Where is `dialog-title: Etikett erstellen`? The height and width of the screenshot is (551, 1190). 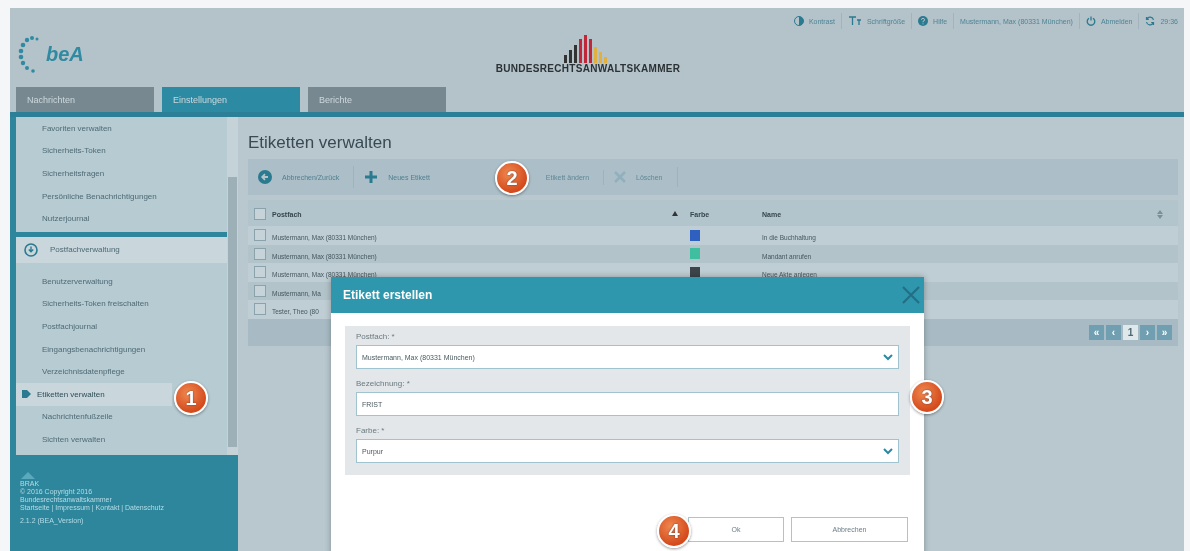 dialog-title: Etikett erstellen is located at coordinates (388, 295).